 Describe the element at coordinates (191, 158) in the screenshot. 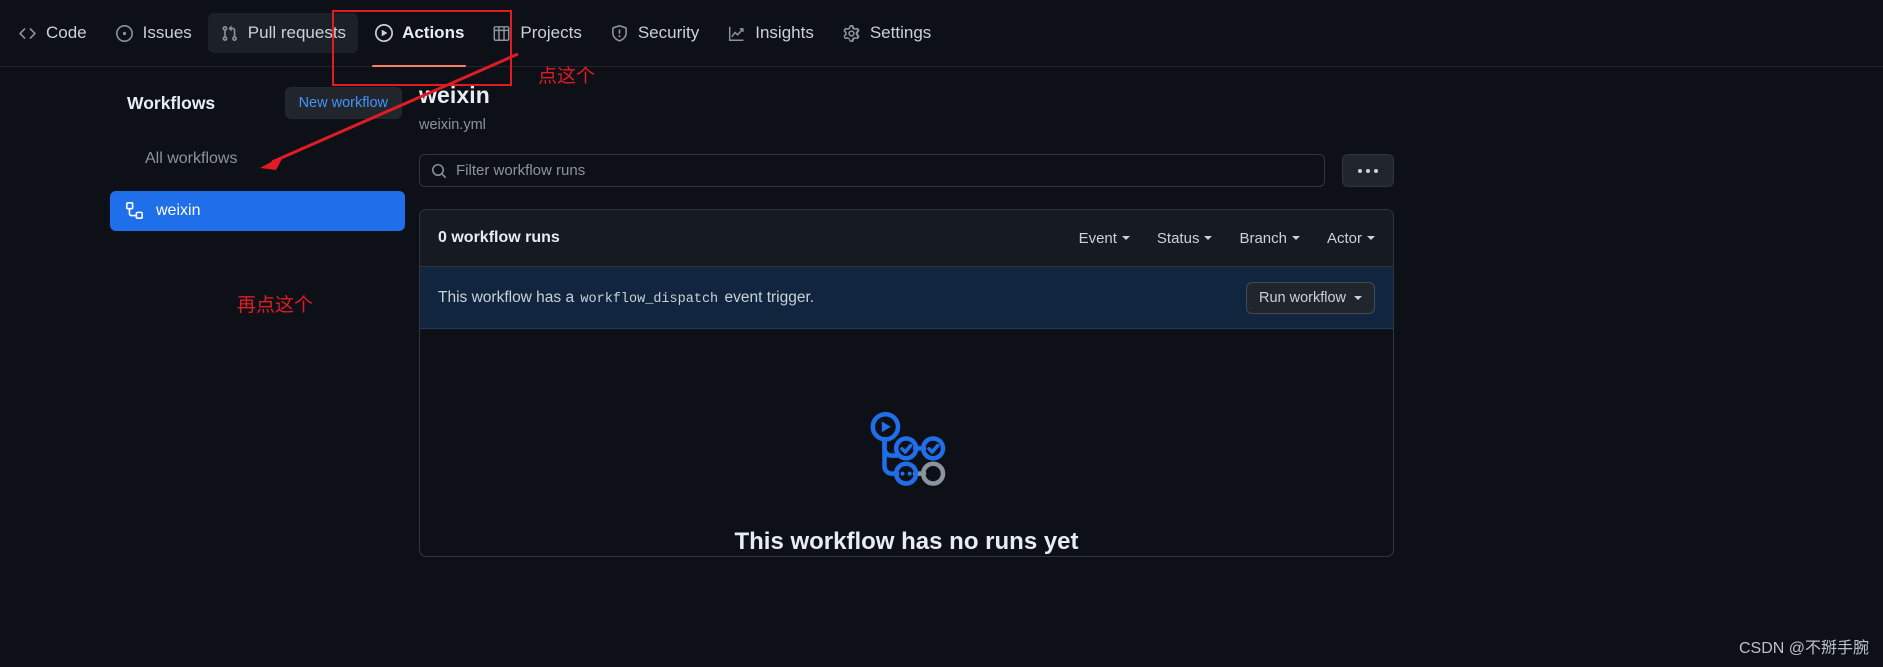

I see `sidebar-item-label-all: All workflows` at that location.